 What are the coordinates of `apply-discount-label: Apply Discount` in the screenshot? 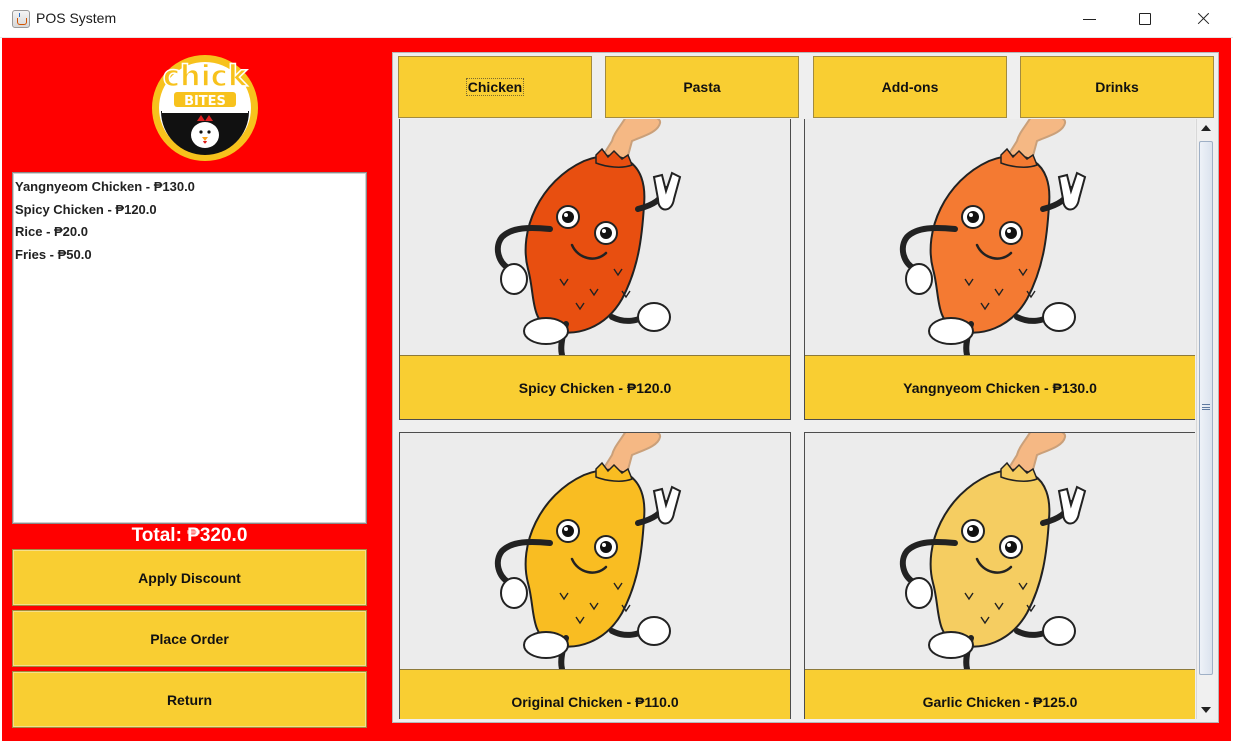 It's located at (189, 577).